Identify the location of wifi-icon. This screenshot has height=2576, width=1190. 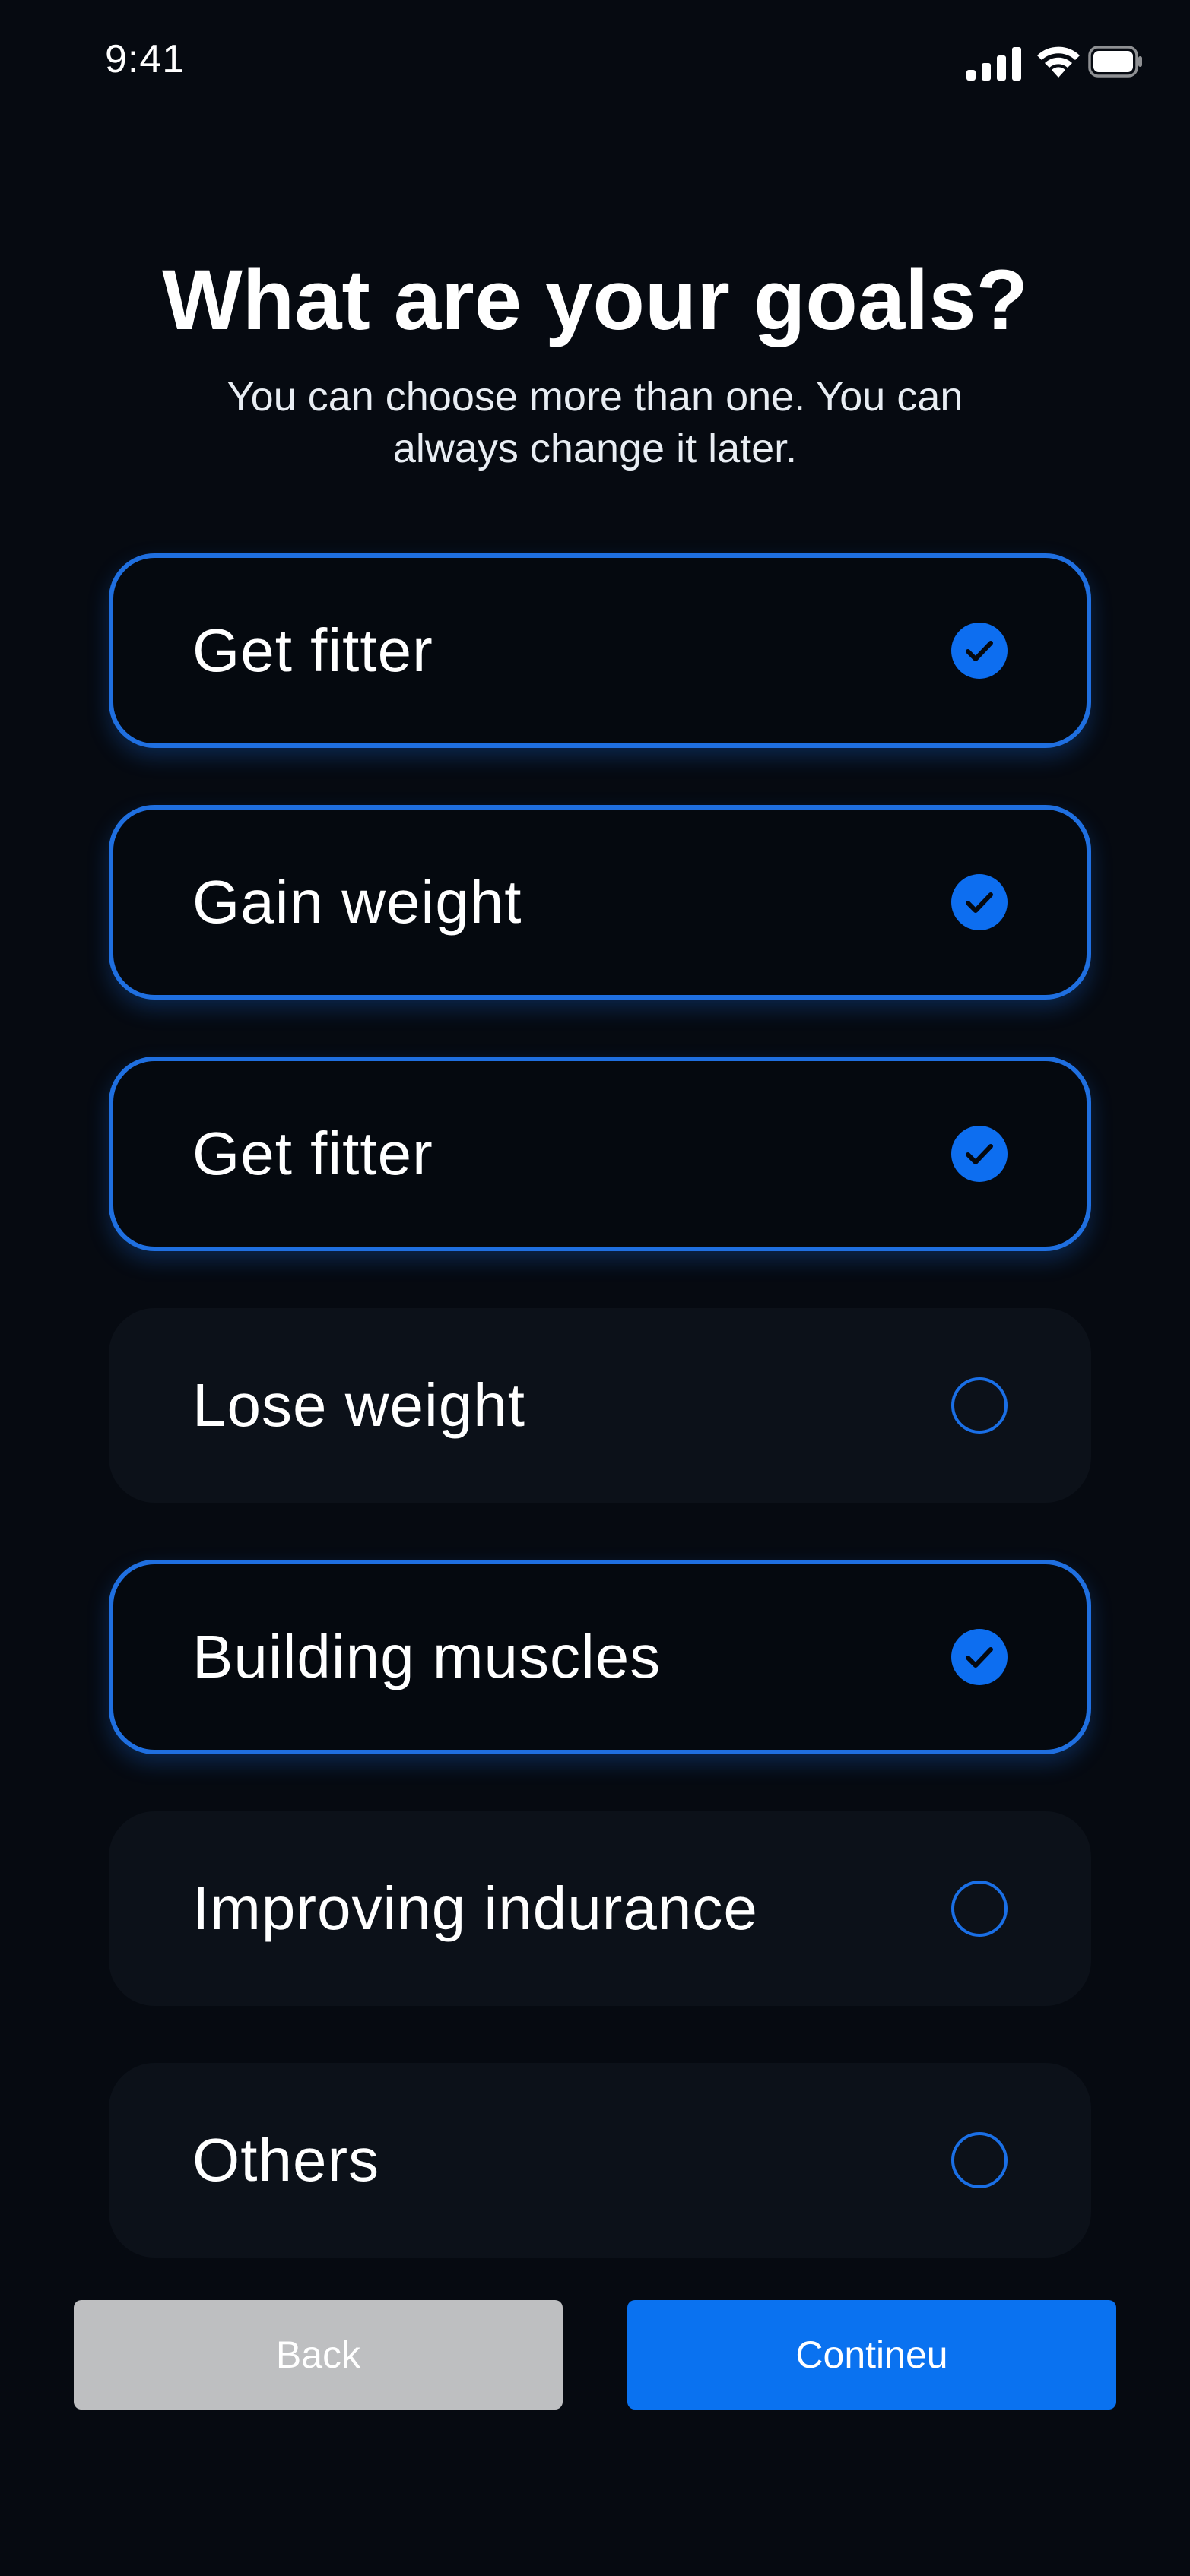
(1058, 62).